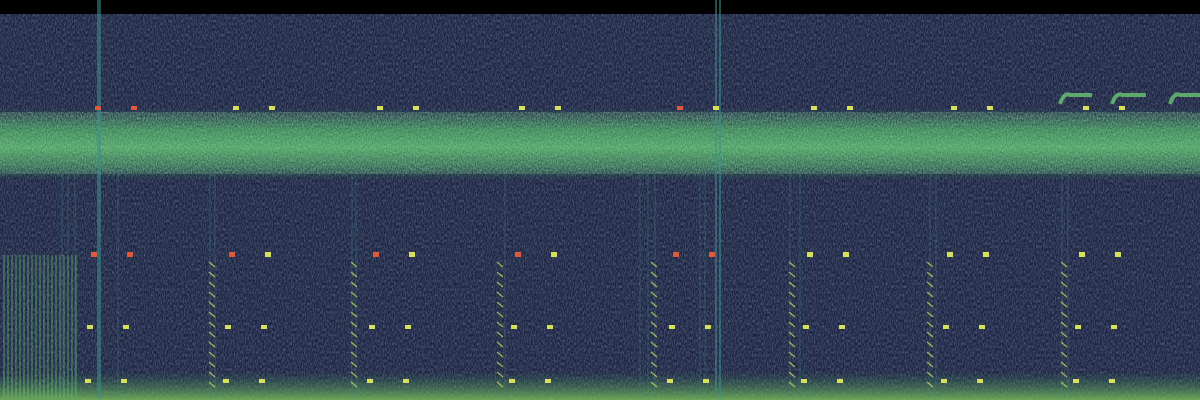 This screenshot has width=1200, height=400. Describe the element at coordinates (600, 386) in the screenshot. I see `floor-band` at that location.